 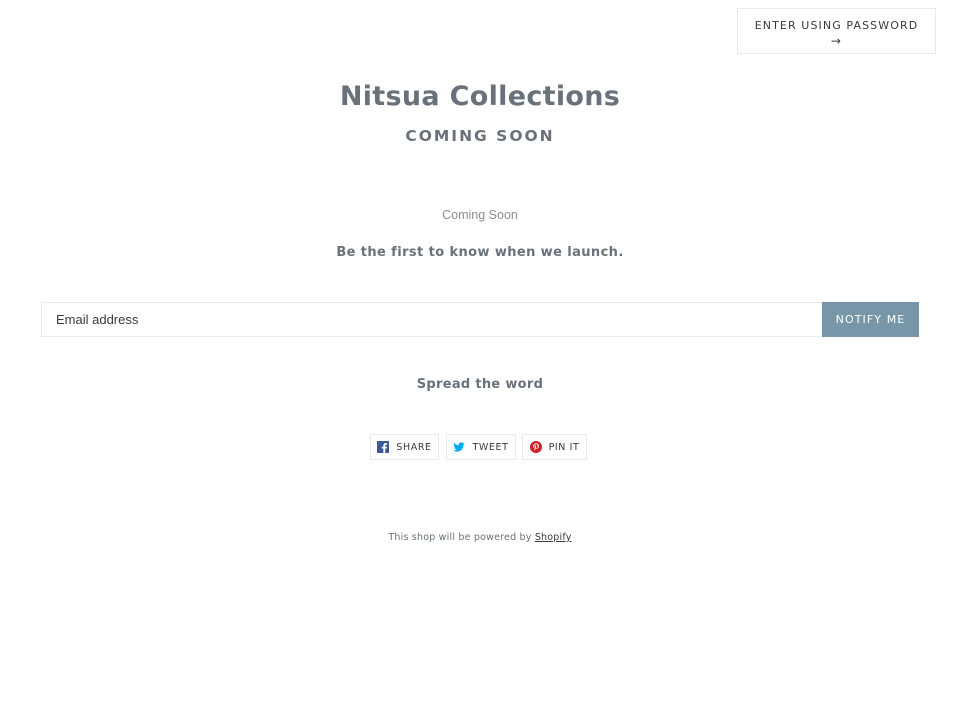 I want to click on share-facebook-button: SHARE, so click(x=404, y=447).